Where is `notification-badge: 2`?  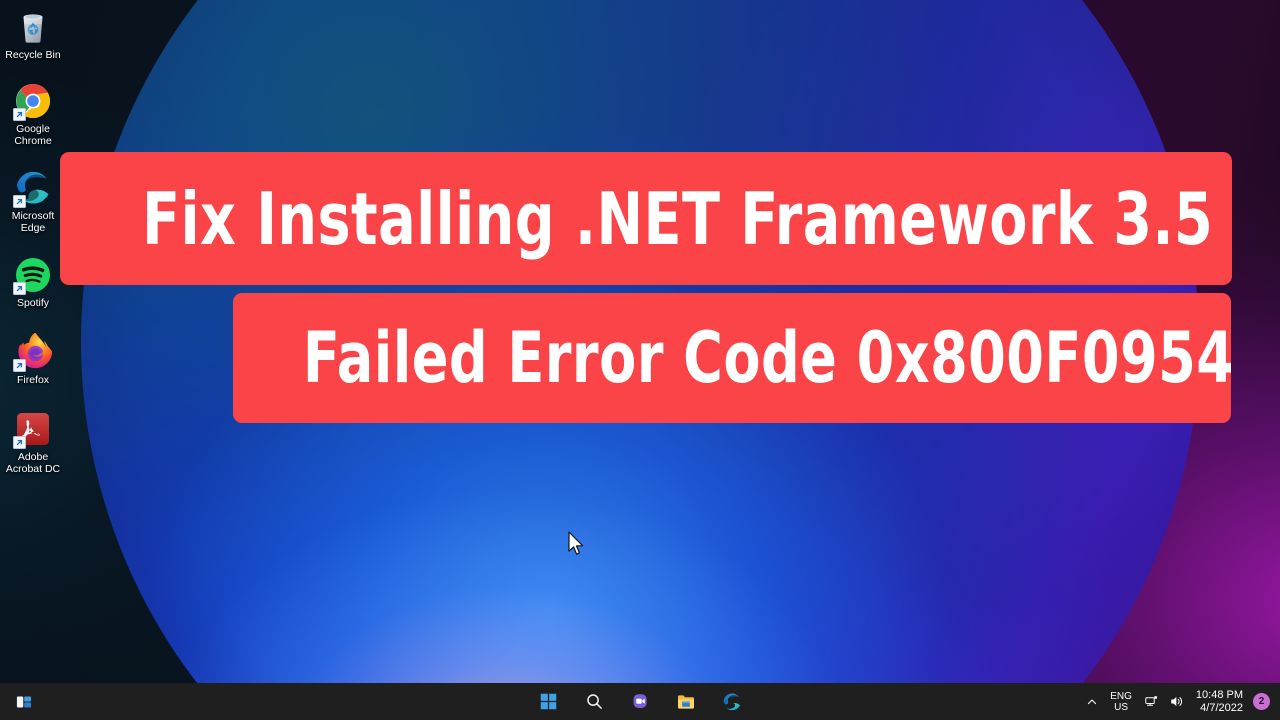 notification-badge: 2 is located at coordinates (1261, 701).